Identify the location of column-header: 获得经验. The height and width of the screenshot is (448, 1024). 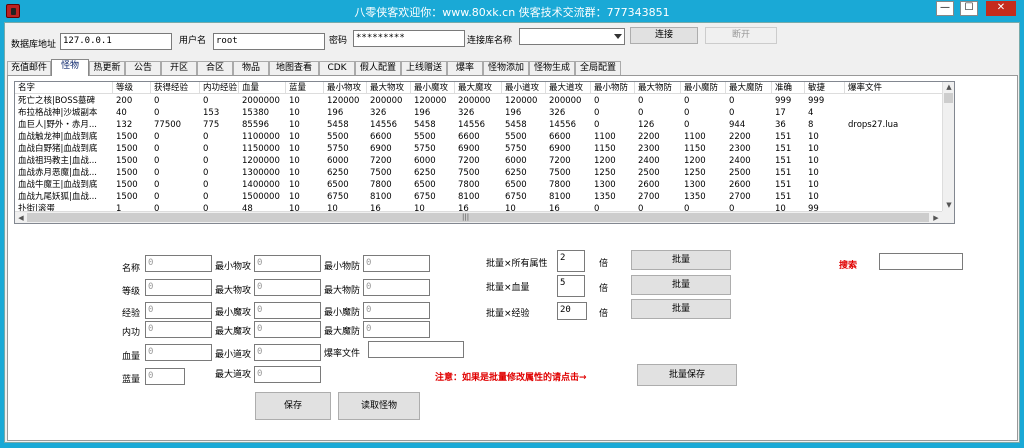
(175, 88).